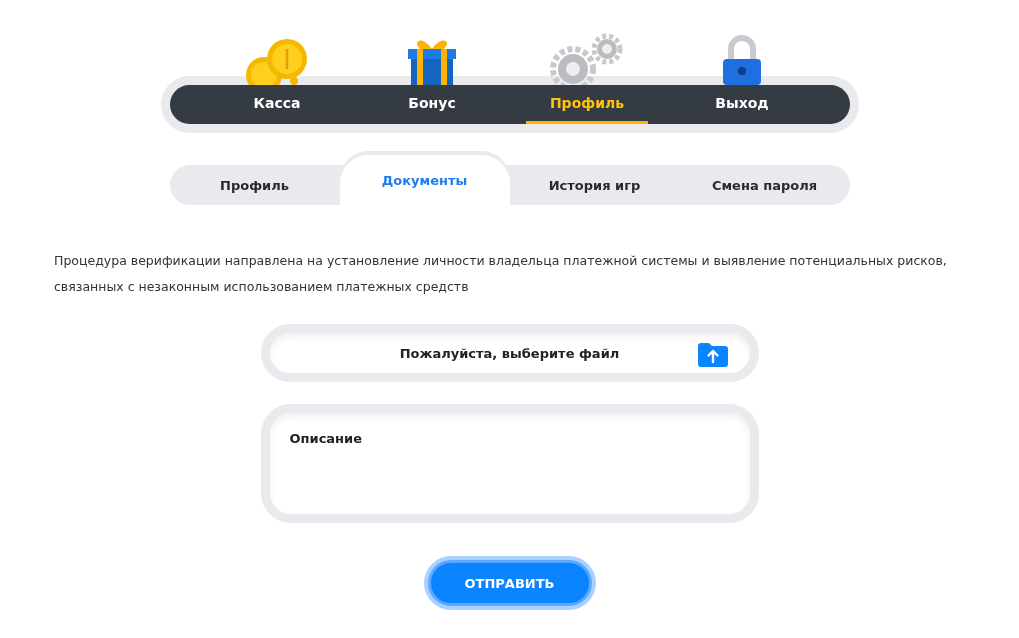  What do you see at coordinates (587, 104) in the screenshot?
I see `nav-tab: Профиль` at bounding box center [587, 104].